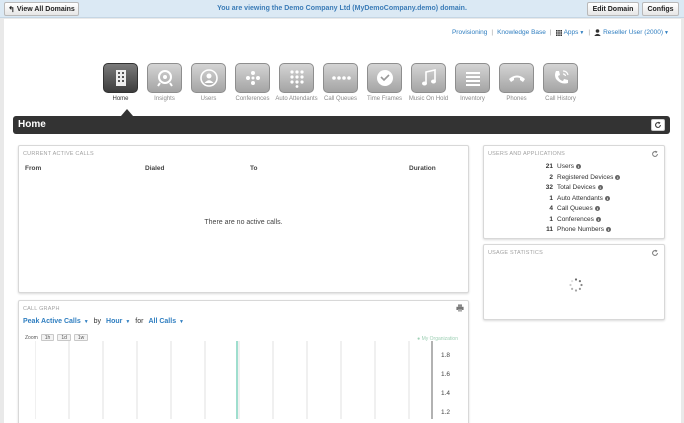 The image size is (684, 423). What do you see at coordinates (452, 380) in the screenshot?
I see `y-axis: 1.8 1.6 1.4 1.2` at bounding box center [452, 380].